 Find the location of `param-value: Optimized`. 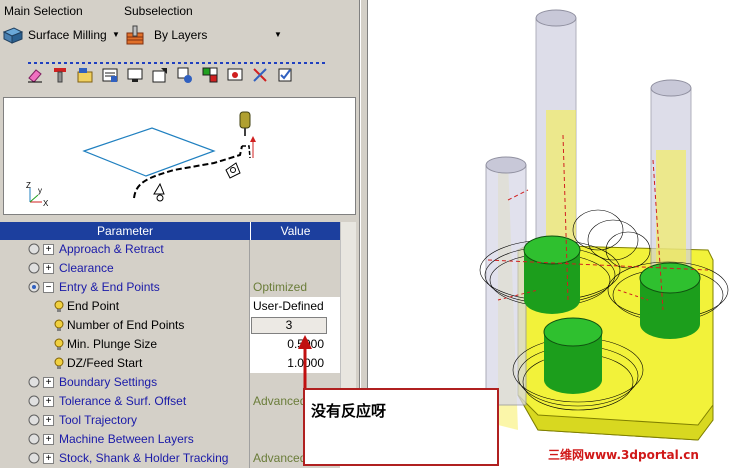

param-value: Optimized is located at coordinates (295, 287).